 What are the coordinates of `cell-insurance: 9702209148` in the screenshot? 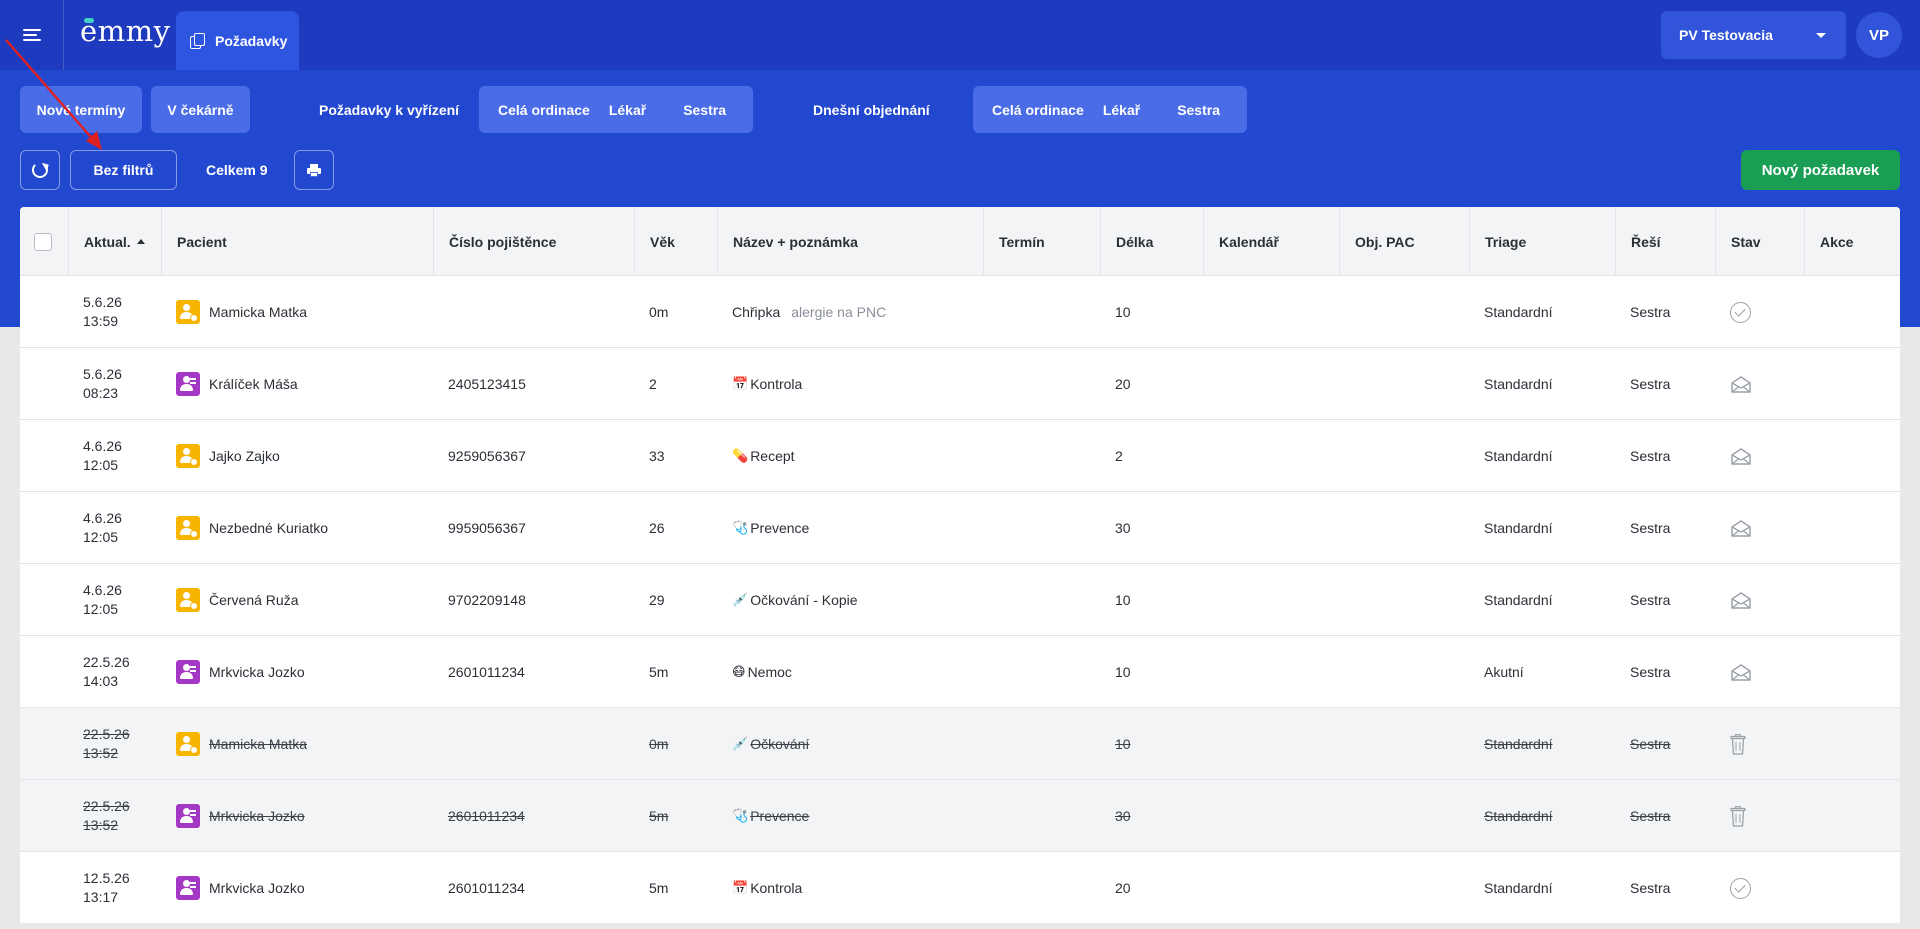 It's located at (533, 600).